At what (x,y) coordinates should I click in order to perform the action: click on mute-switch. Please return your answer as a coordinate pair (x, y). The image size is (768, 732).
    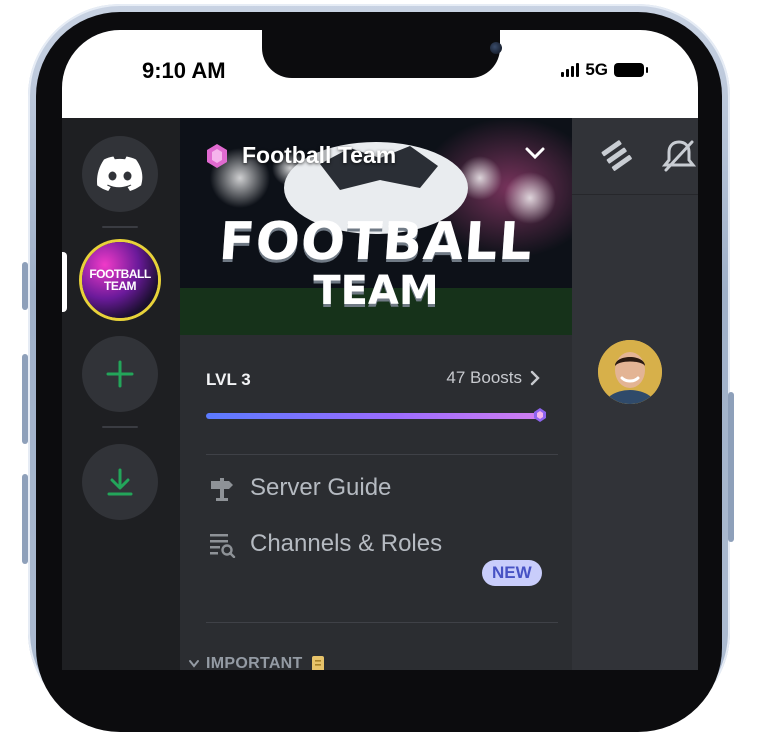
    Looking at the image, I should click on (25, 286).